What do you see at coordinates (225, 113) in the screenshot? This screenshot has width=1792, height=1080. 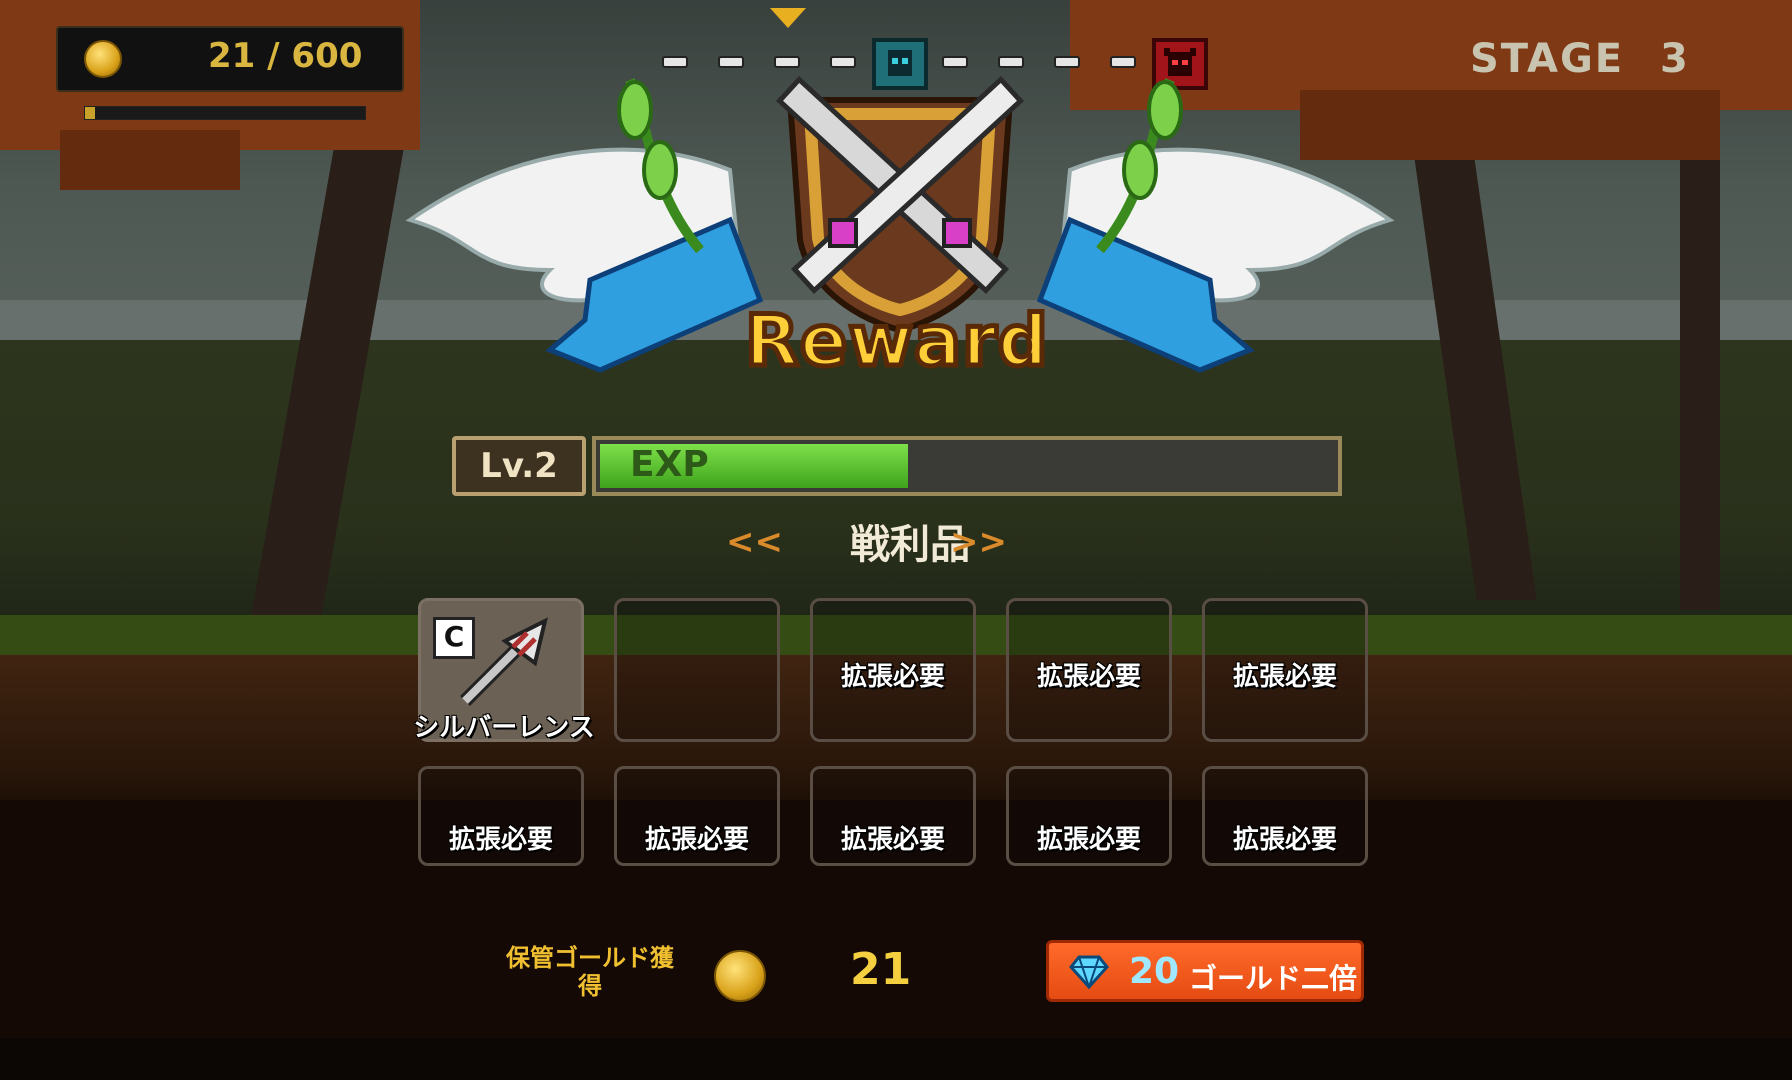 I see `gold-capacity-bar` at bounding box center [225, 113].